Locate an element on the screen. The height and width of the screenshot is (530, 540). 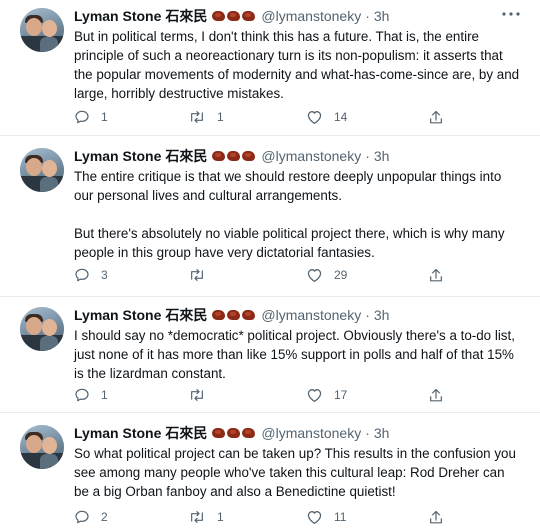
tweet-actions: 1 1 14 is located at coordinates (274, 117).